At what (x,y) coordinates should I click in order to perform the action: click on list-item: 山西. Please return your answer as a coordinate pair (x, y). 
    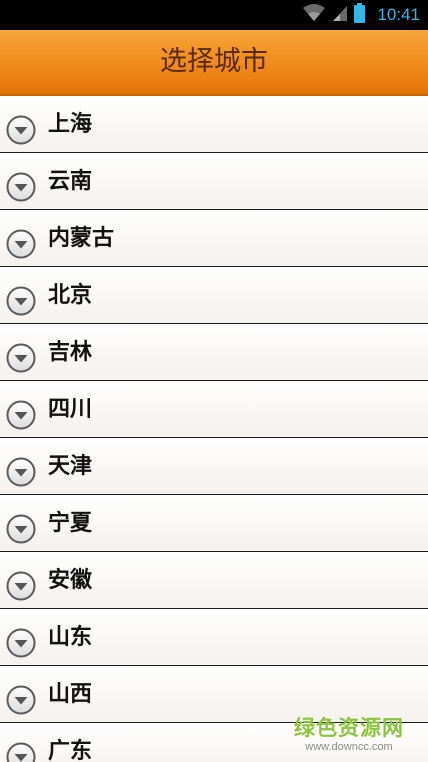
    Looking at the image, I should click on (214, 694).